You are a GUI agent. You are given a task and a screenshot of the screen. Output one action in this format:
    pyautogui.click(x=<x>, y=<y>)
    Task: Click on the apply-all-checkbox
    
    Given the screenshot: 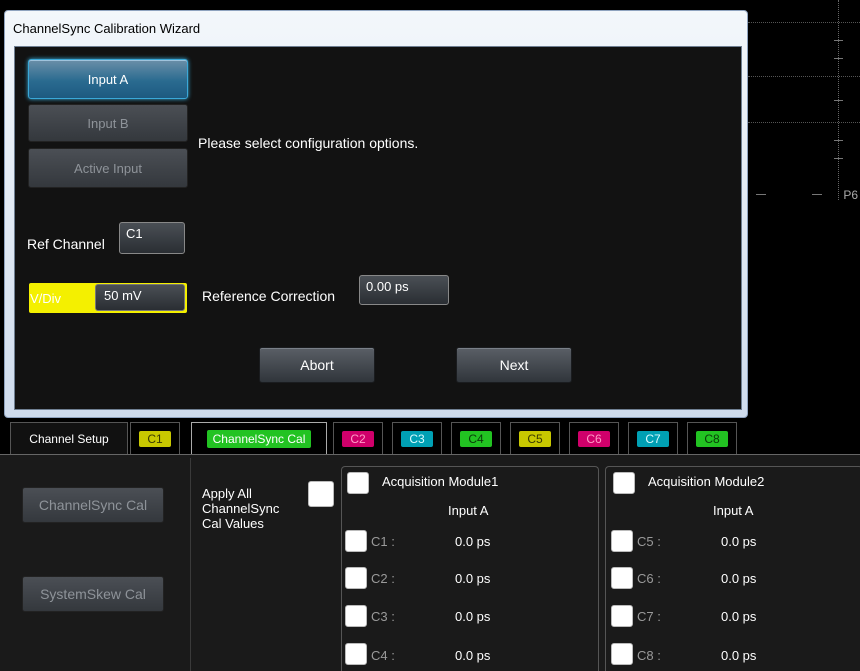 What is the action you would take?
    pyautogui.click(x=321, y=494)
    